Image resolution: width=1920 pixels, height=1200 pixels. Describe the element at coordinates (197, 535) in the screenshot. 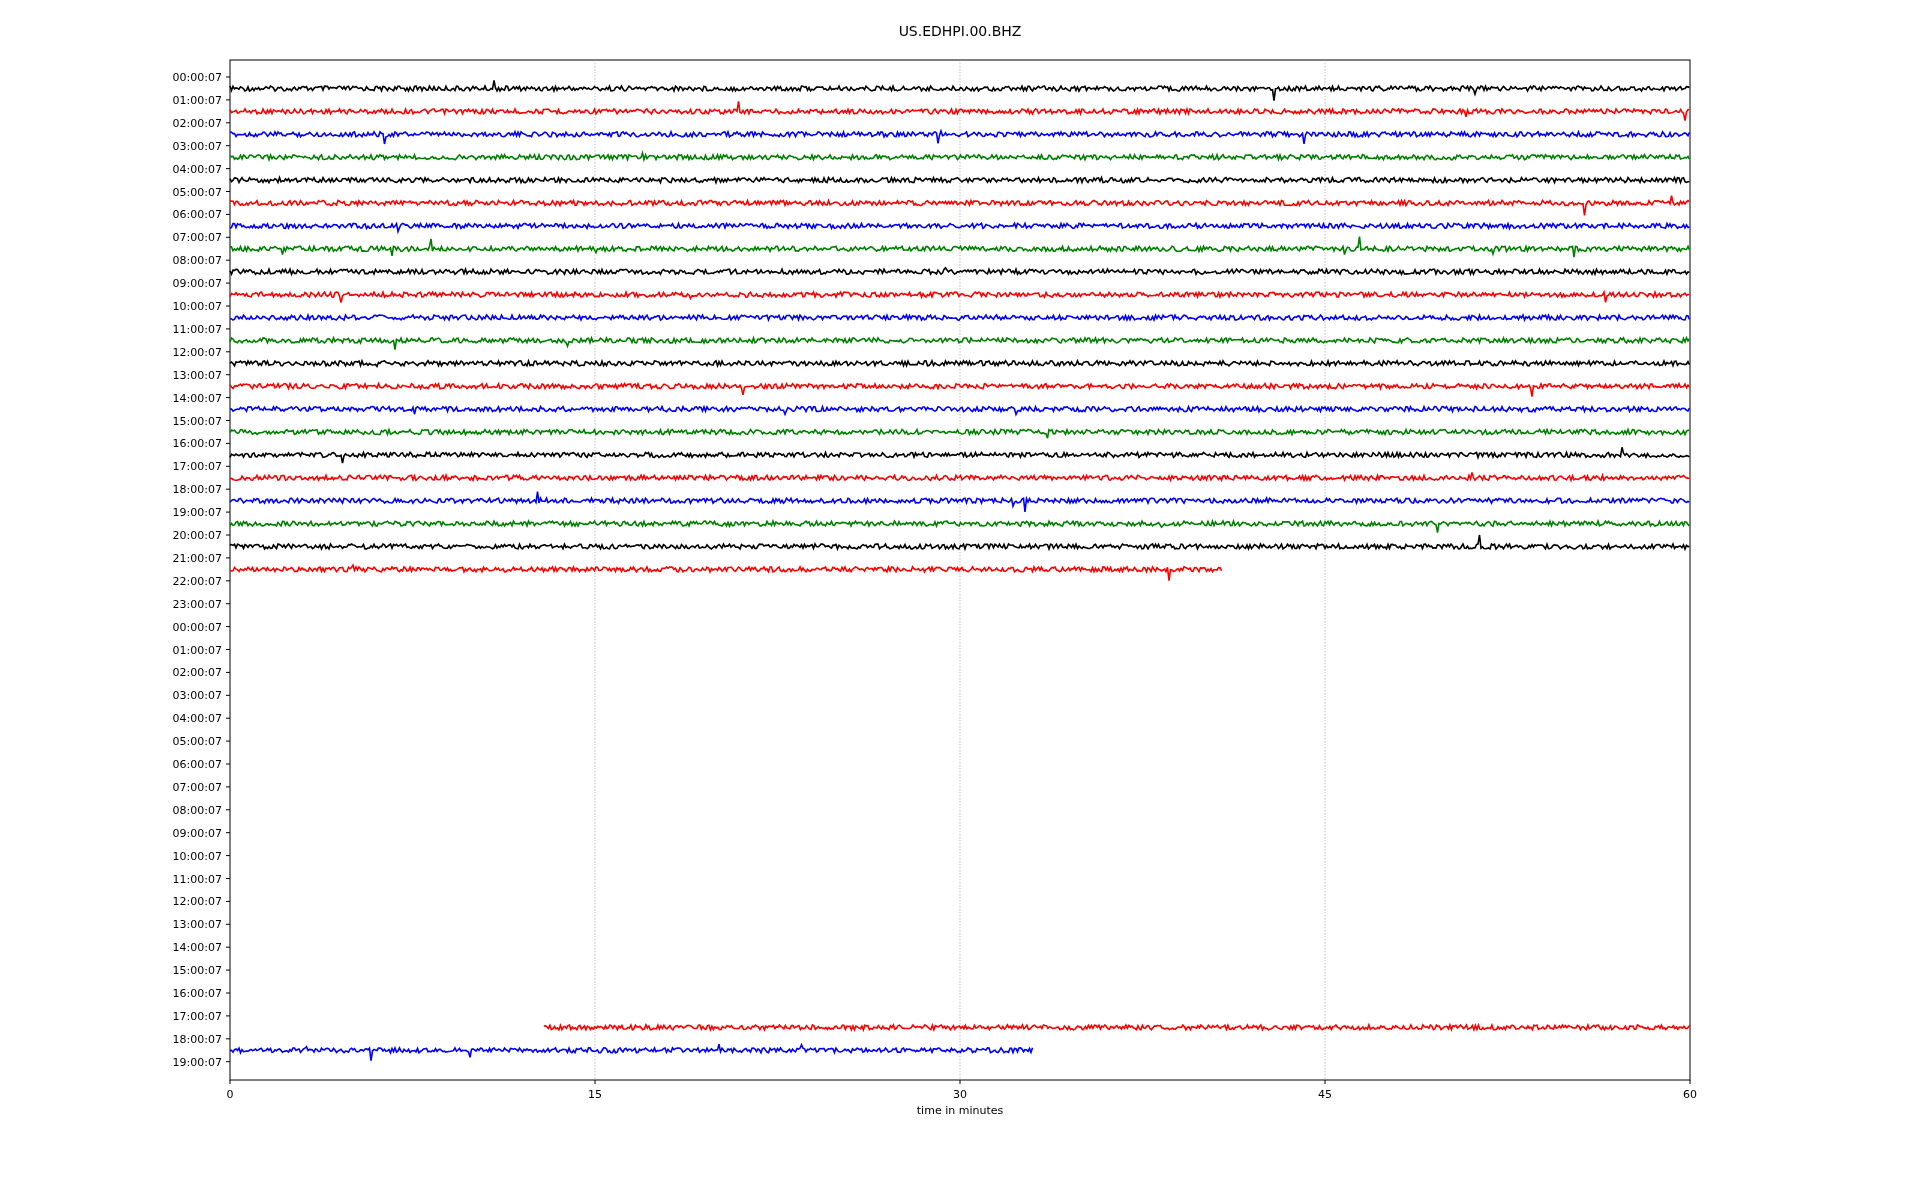

I see `y-tick-label: 20:00:07` at that location.